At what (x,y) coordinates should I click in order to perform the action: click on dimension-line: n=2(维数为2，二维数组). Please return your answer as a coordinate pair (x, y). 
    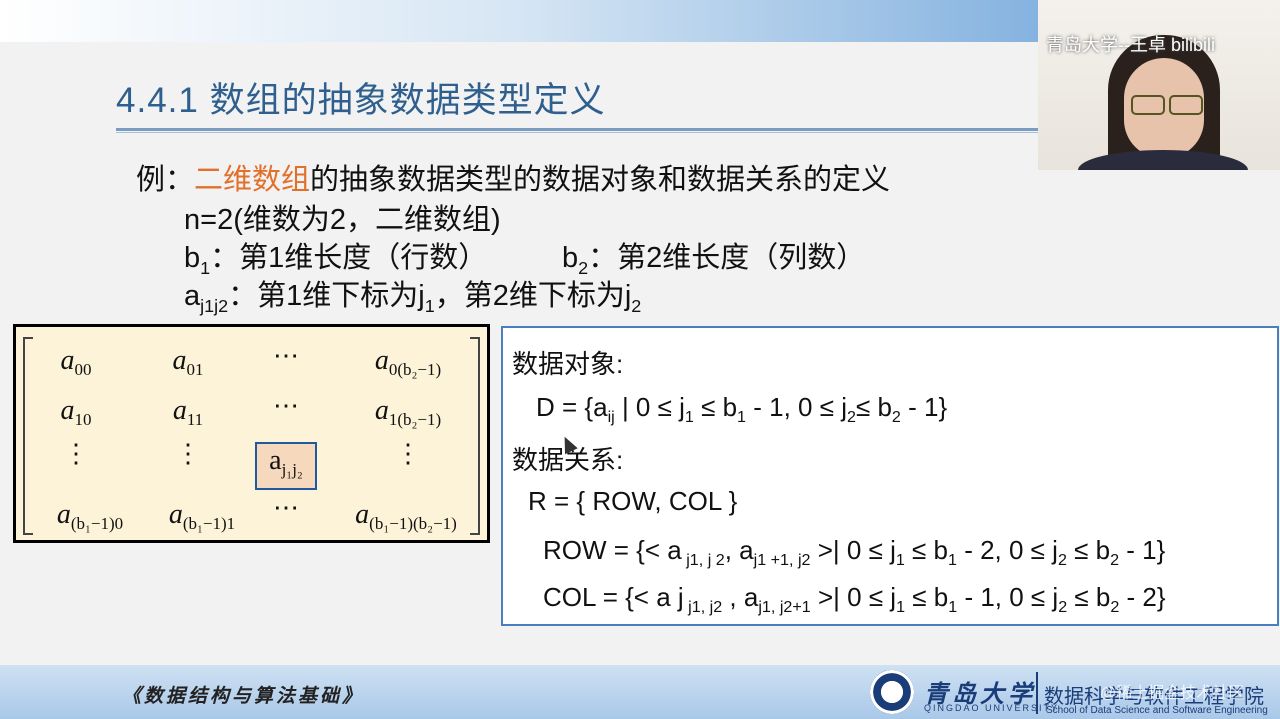
    Looking at the image, I should click on (342, 220).